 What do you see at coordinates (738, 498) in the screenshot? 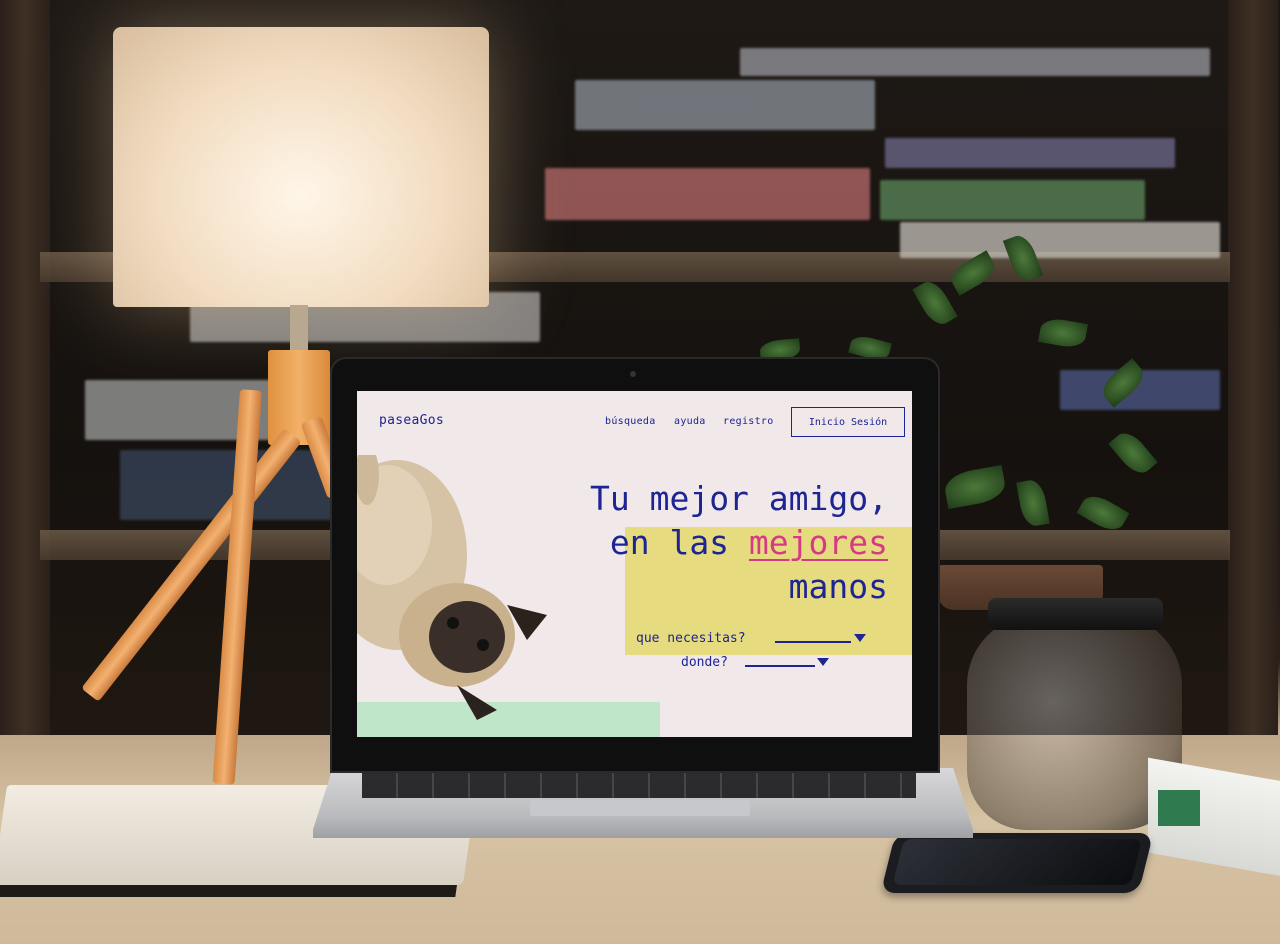
I see `headline-line-1: Tu mejor amigo,` at bounding box center [738, 498].